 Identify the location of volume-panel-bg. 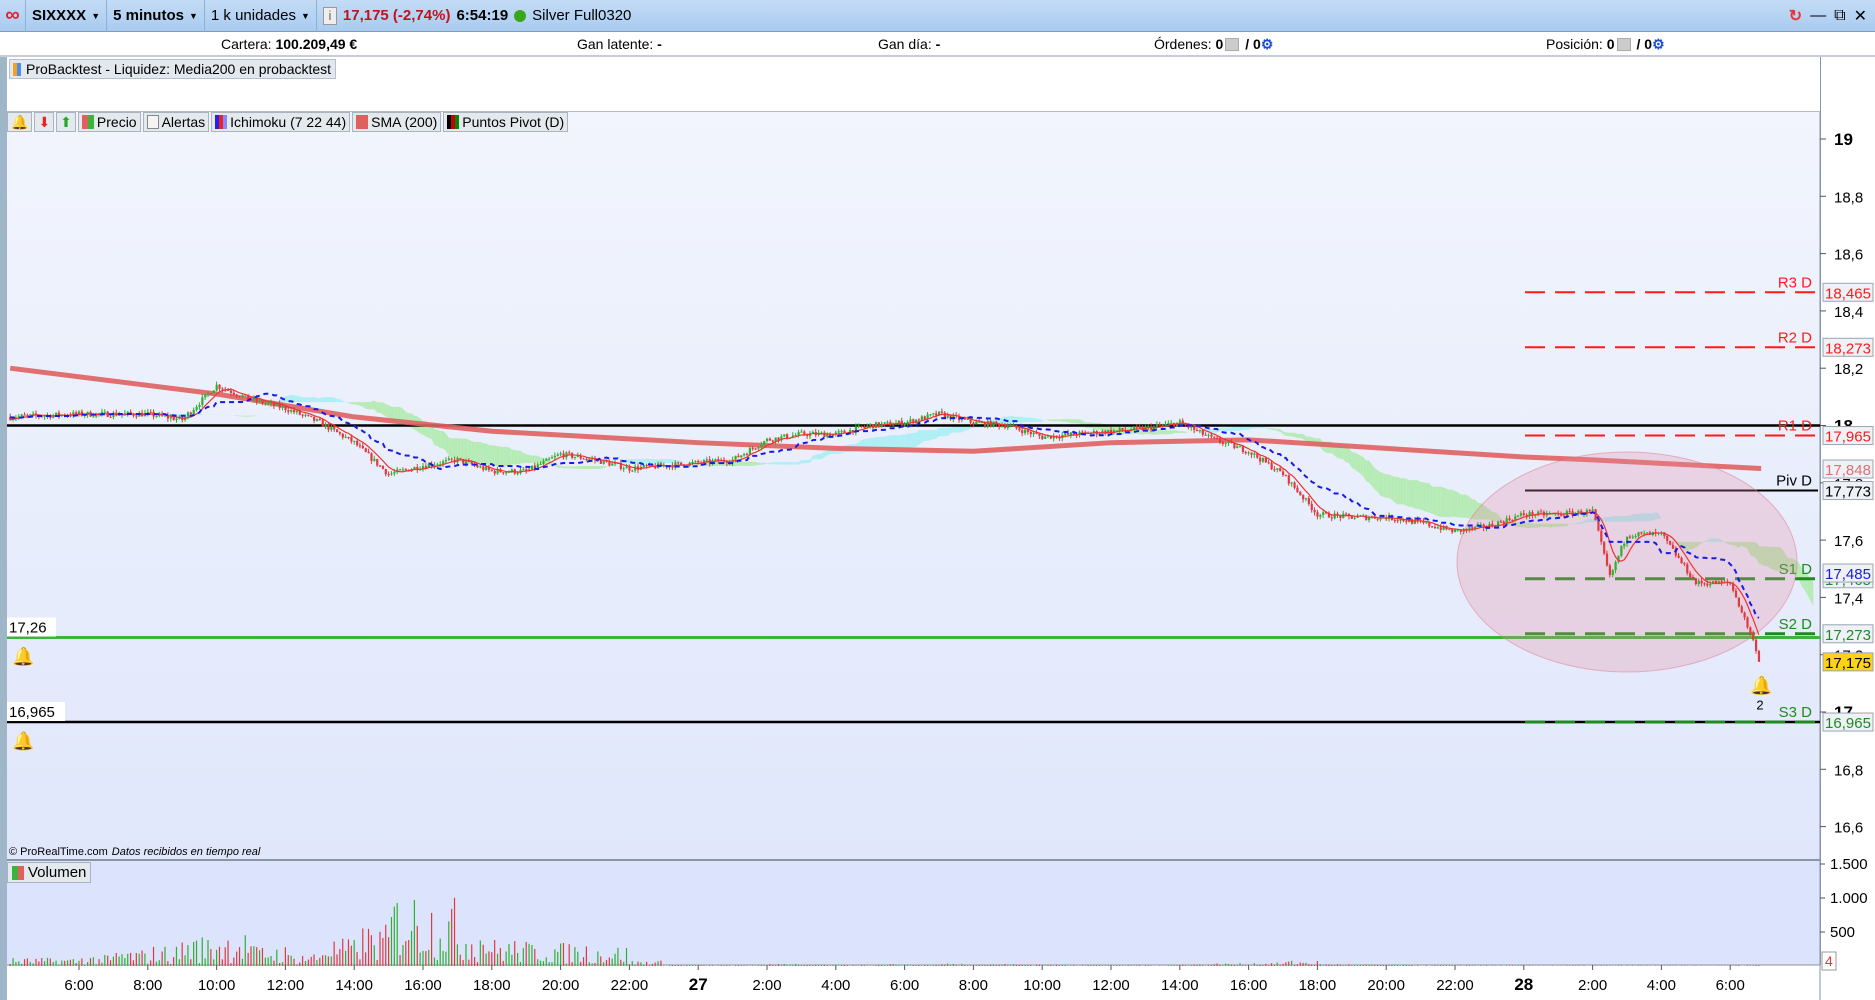
(913, 913).